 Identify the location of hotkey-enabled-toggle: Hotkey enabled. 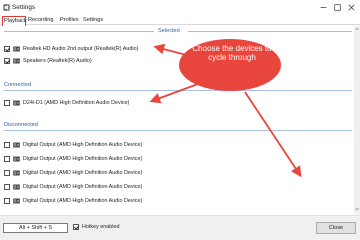
(96, 227).